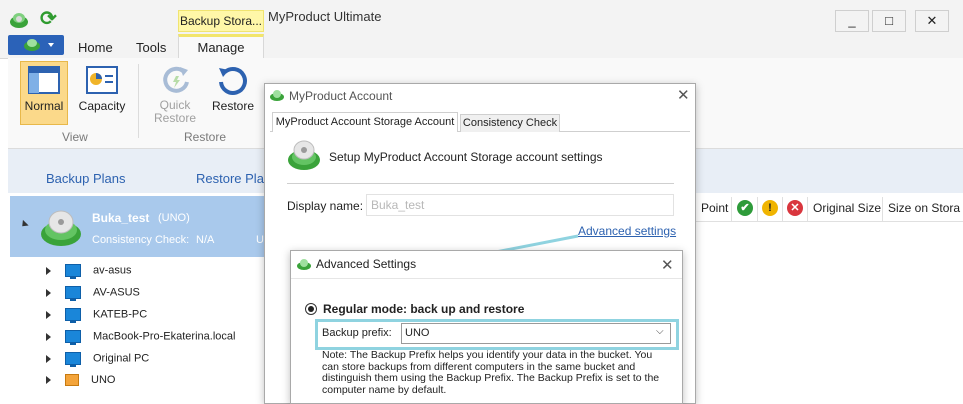 The image size is (963, 404). What do you see at coordinates (627, 231) in the screenshot?
I see `advanced-settings-link: Advanced settings` at bounding box center [627, 231].